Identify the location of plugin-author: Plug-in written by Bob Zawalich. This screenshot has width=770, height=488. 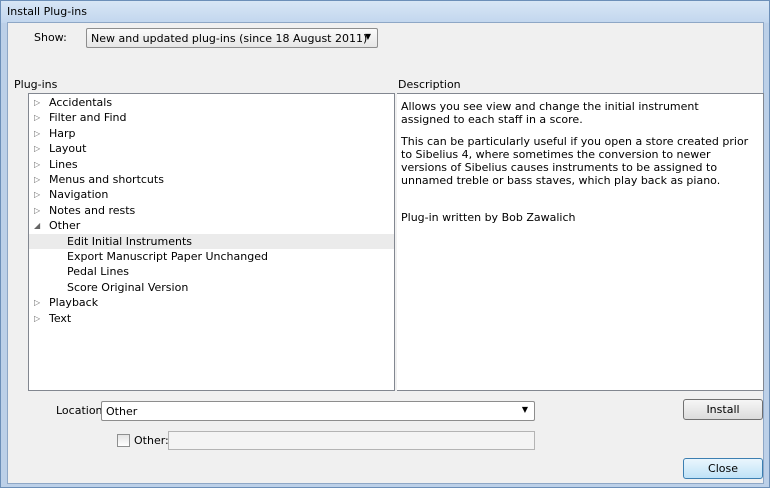
(488, 217).